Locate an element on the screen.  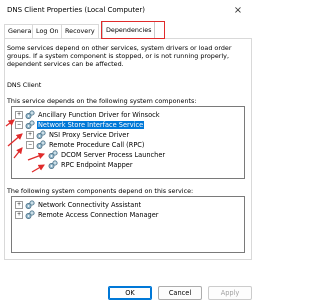
tree-item: − Remote Procedure Call (RPC) is located at coordinates (85, 145).